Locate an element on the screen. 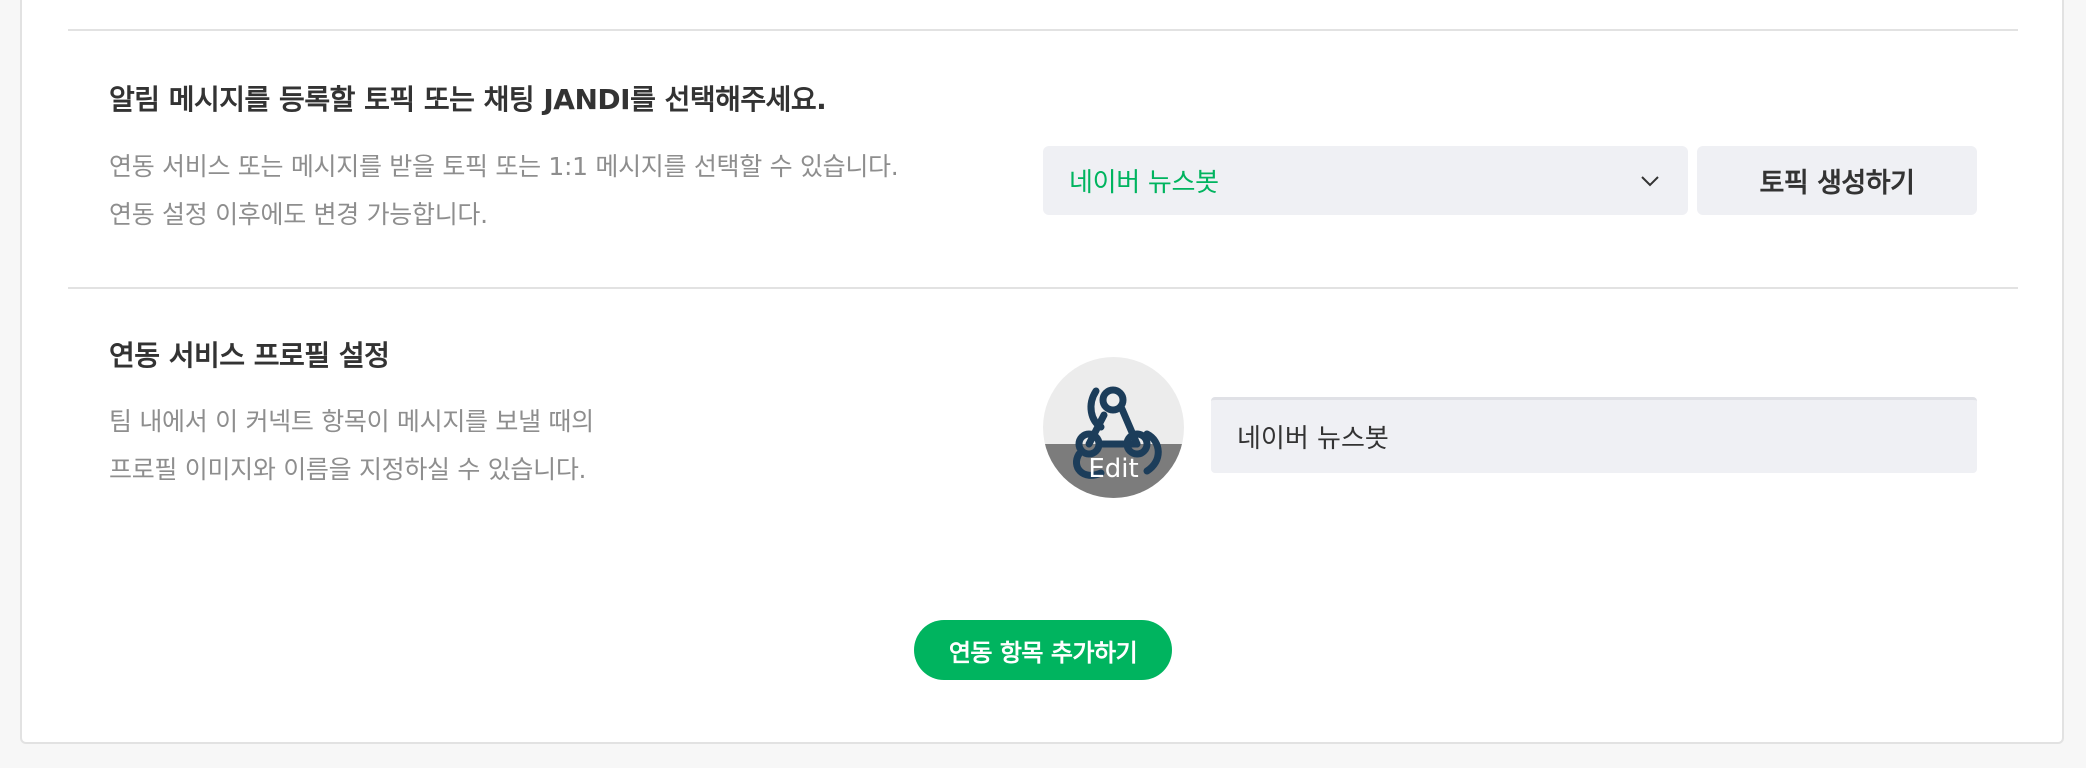 Image resolution: width=2086 pixels, height=768 pixels. create-topic-button: 토픽 생성하기 is located at coordinates (1837, 180).